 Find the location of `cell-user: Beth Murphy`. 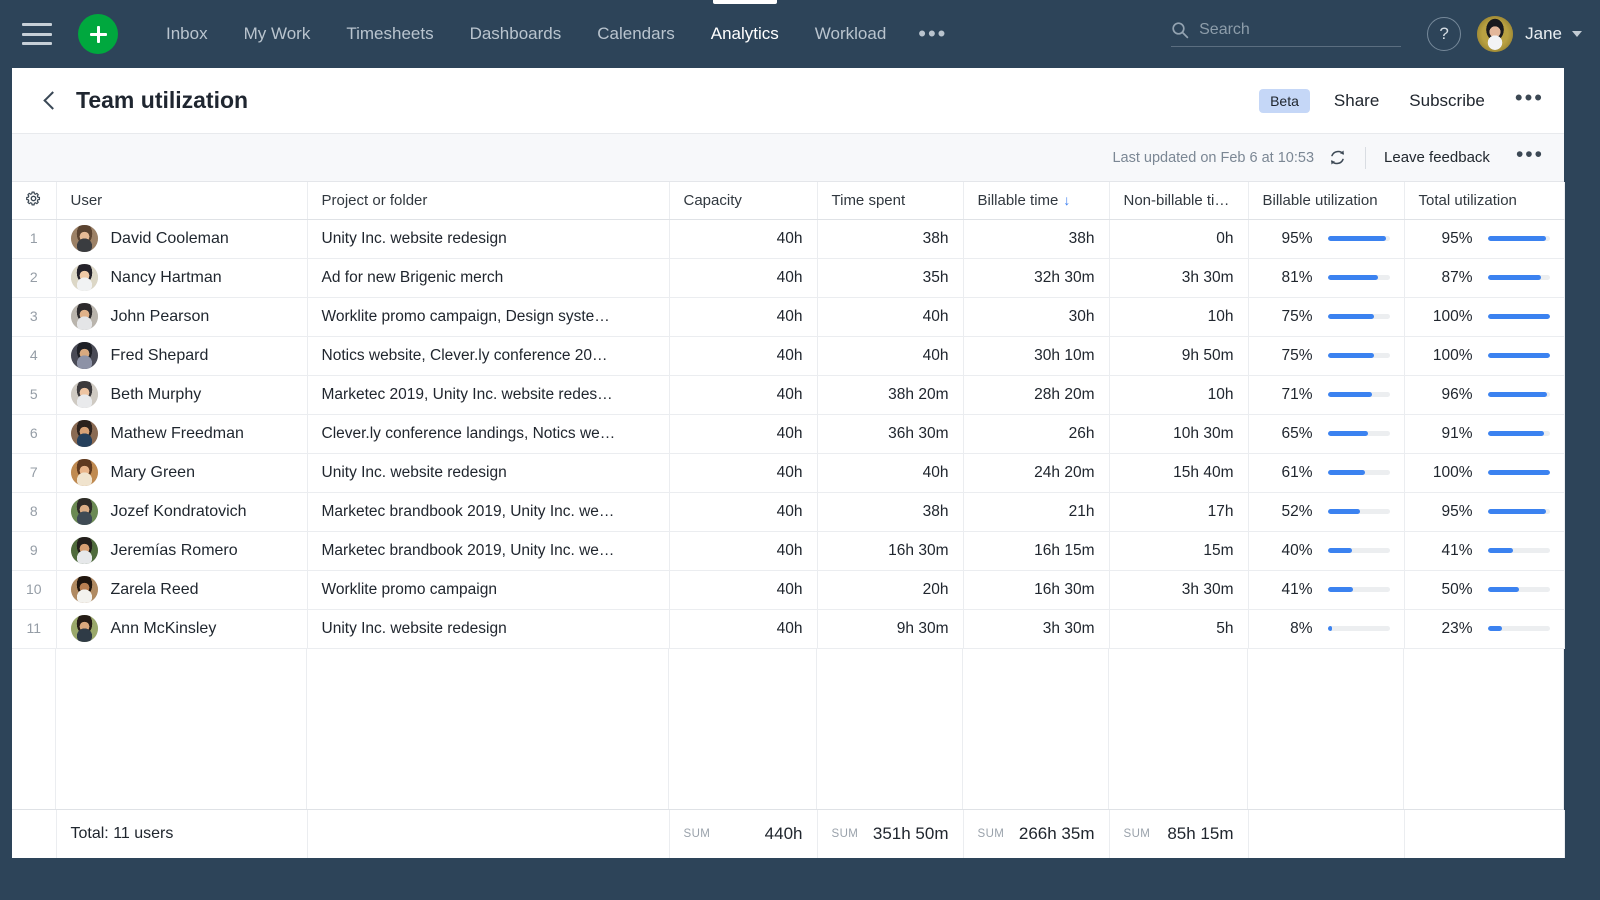

cell-user: Beth Murphy is located at coordinates (182, 395).